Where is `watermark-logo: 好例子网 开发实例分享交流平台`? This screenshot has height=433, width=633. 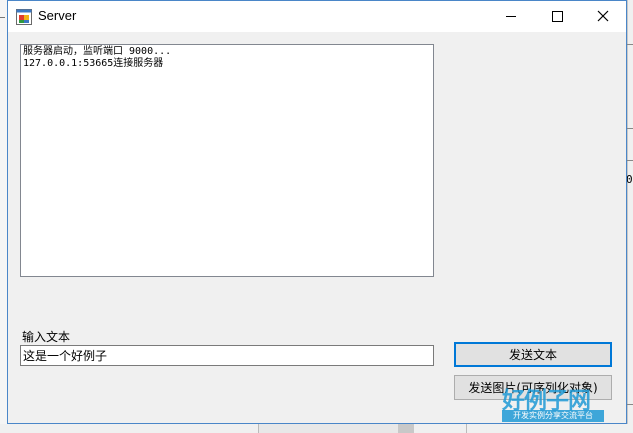 watermark-logo: 好例子网 开发实例分享交流平台 is located at coordinates (553, 402).